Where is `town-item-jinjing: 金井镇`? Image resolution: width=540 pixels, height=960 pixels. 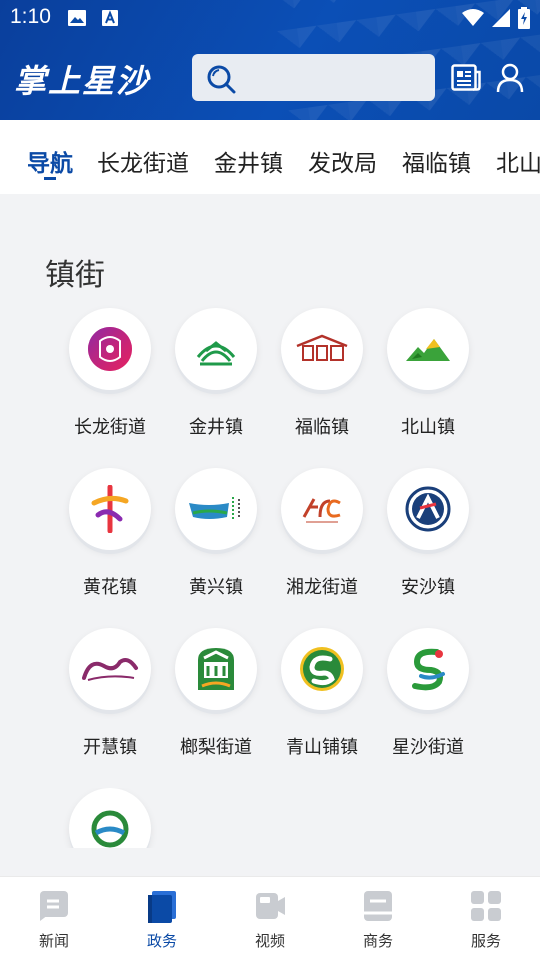
town-item-jinjing: 金井镇 is located at coordinates (216, 383).